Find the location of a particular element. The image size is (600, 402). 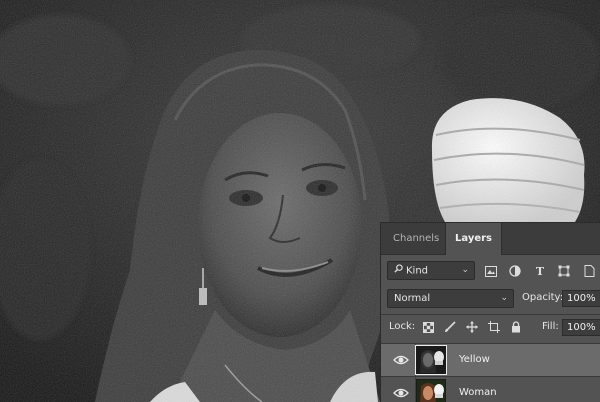

filter-row: Kind ⌄ T is located at coordinates (490, 272).